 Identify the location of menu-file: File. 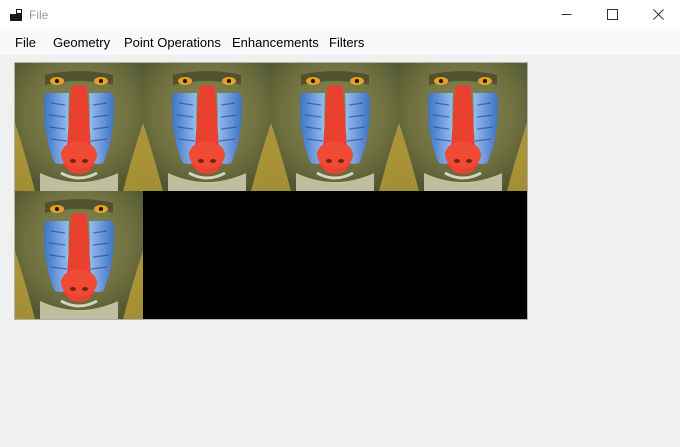
(25, 42).